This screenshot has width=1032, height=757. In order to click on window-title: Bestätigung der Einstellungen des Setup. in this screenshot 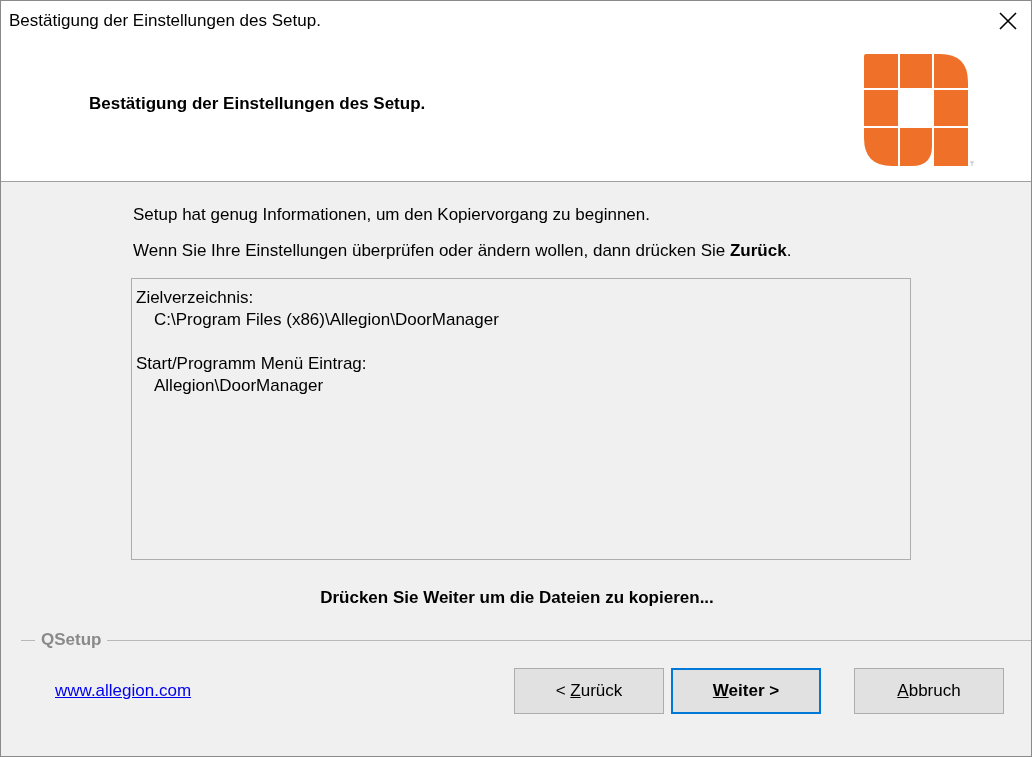, I will do `click(165, 21)`.